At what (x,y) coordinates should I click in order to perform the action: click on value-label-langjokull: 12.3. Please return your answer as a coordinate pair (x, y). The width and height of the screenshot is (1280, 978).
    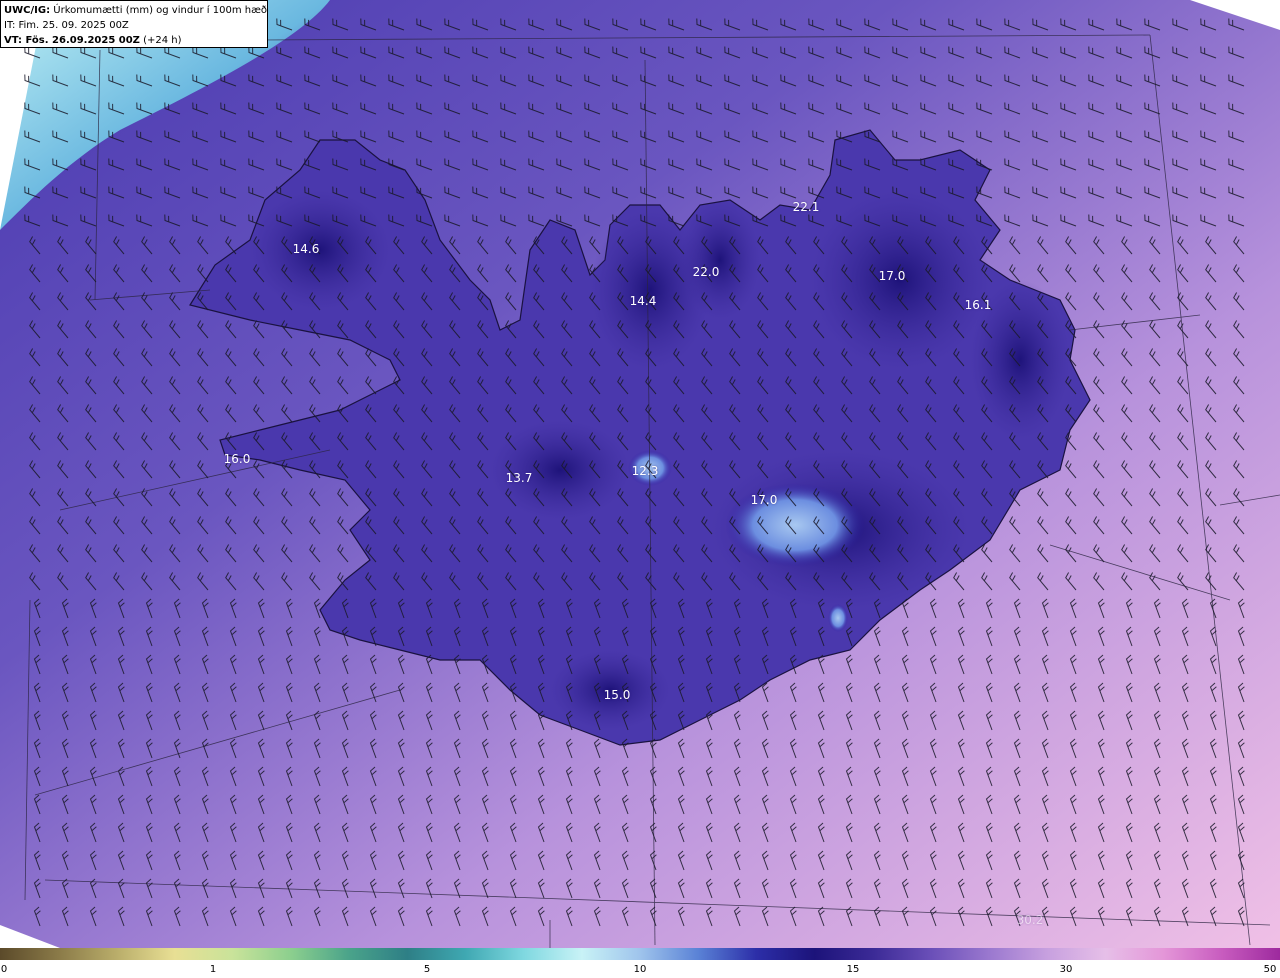
    Looking at the image, I should click on (645, 471).